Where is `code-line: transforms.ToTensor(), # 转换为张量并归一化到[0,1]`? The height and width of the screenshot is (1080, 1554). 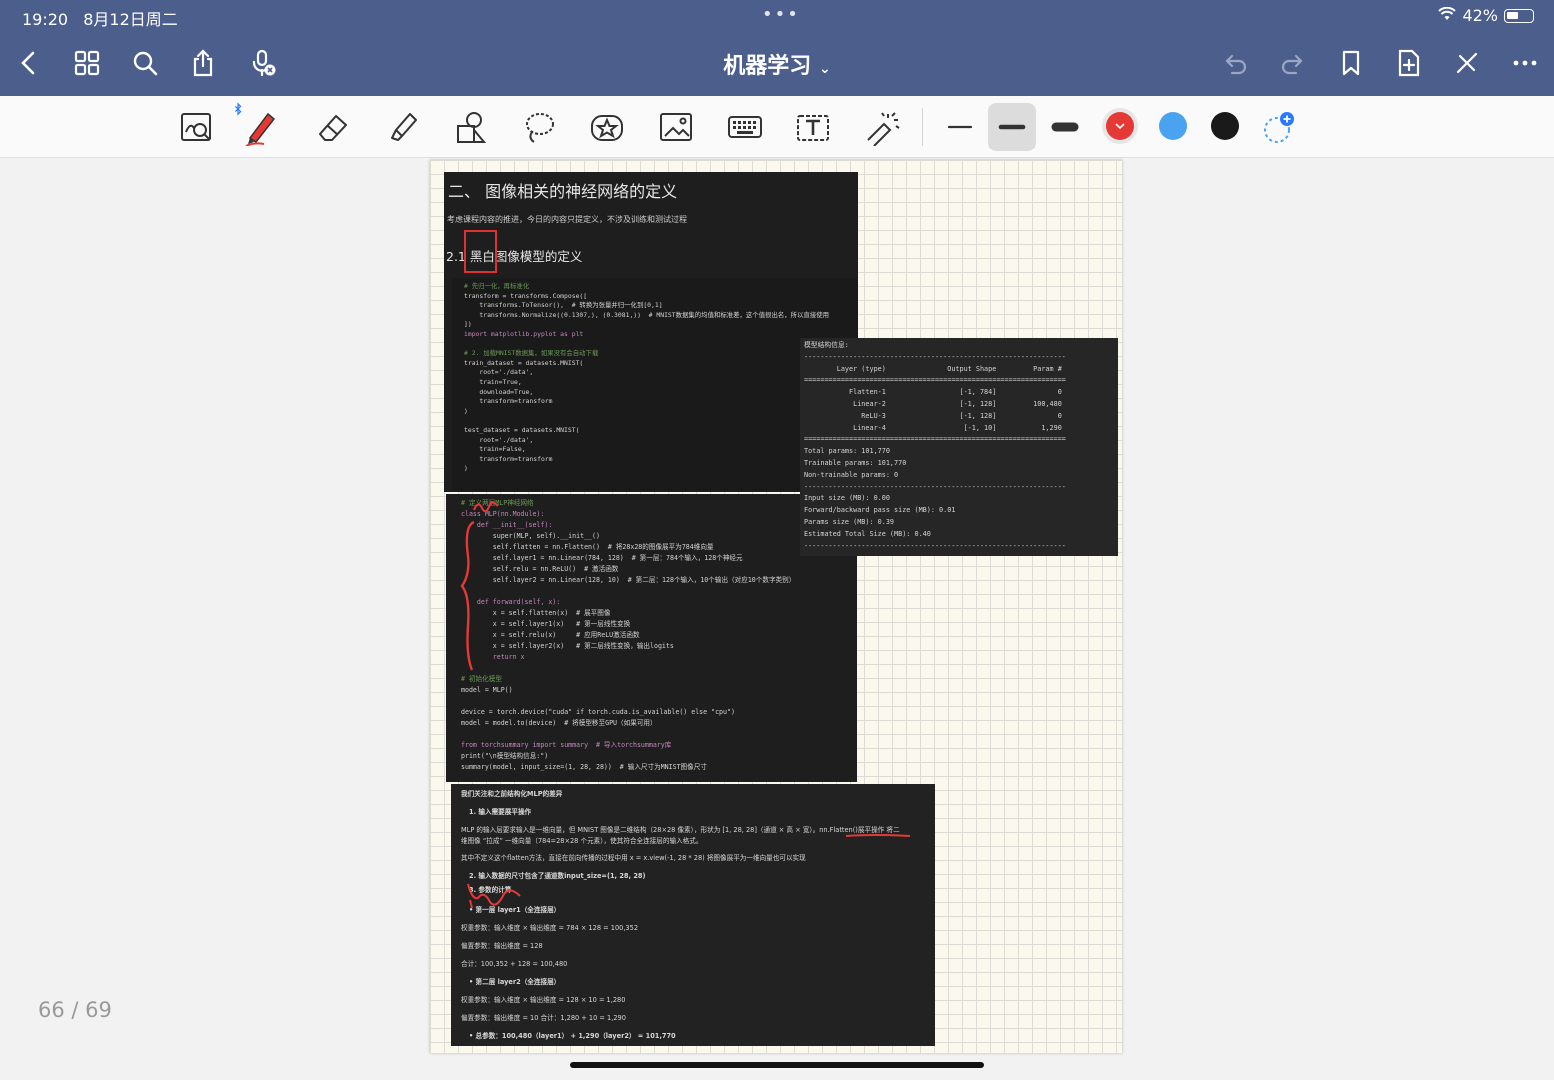
code-line: transforms.ToTensor(), # 转换为张量并归一化到[0,1] is located at coordinates (563, 305).